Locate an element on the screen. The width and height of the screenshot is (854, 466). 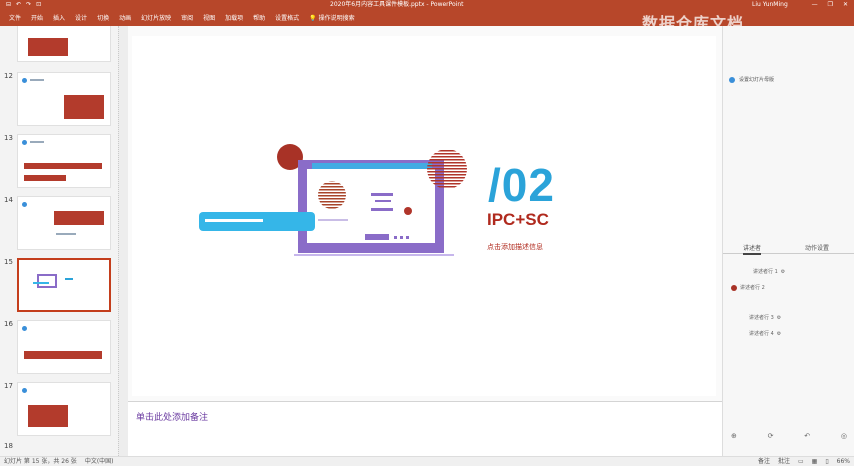
tab-format: 设置格式 is located at coordinates (287, 19).